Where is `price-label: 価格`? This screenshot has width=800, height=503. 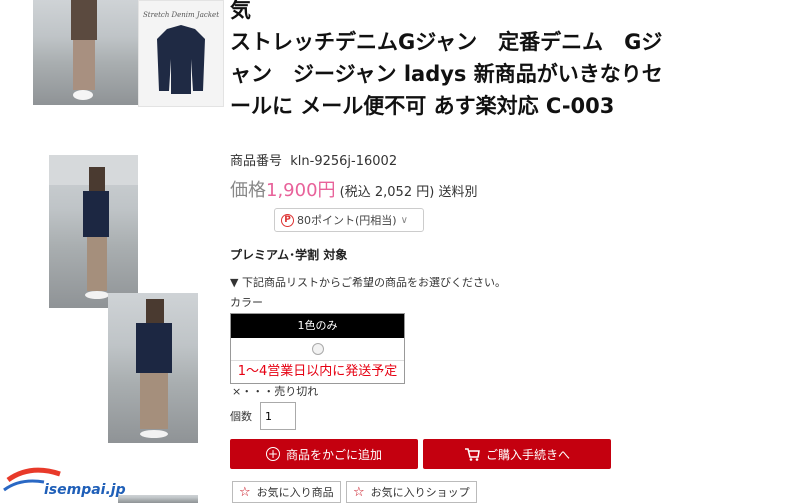
price-label: 価格 is located at coordinates (248, 190).